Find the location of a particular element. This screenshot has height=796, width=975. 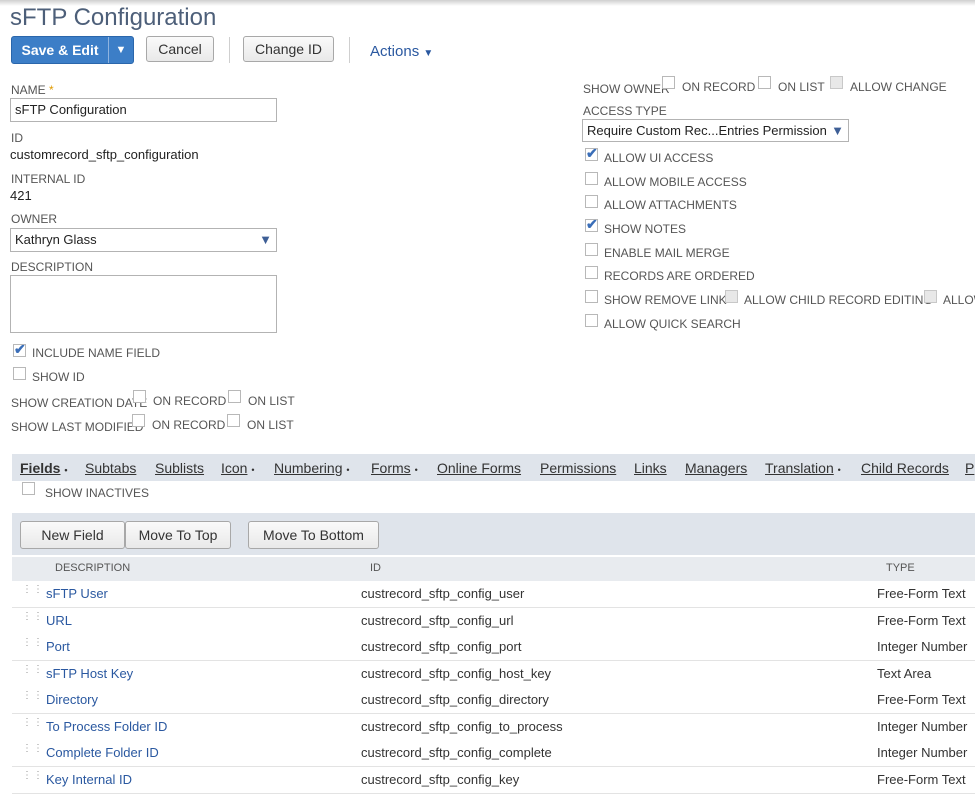

field-description-link: Directory is located at coordinates (72, 699).